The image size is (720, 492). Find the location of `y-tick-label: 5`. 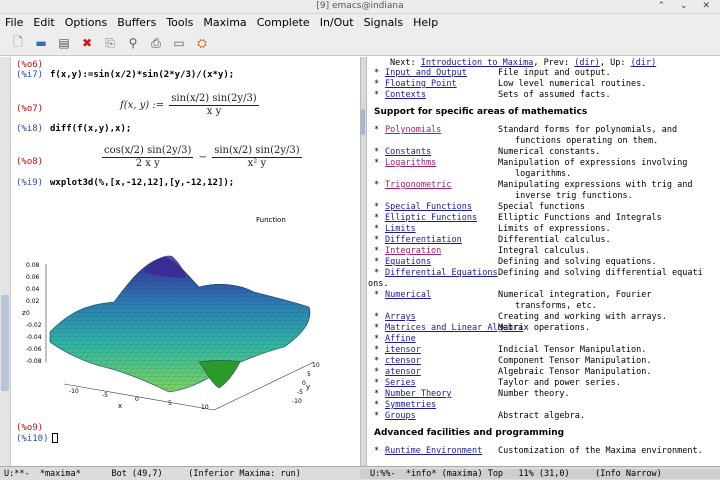

y-tick-label: 5 is located at coordinates (309, 374).